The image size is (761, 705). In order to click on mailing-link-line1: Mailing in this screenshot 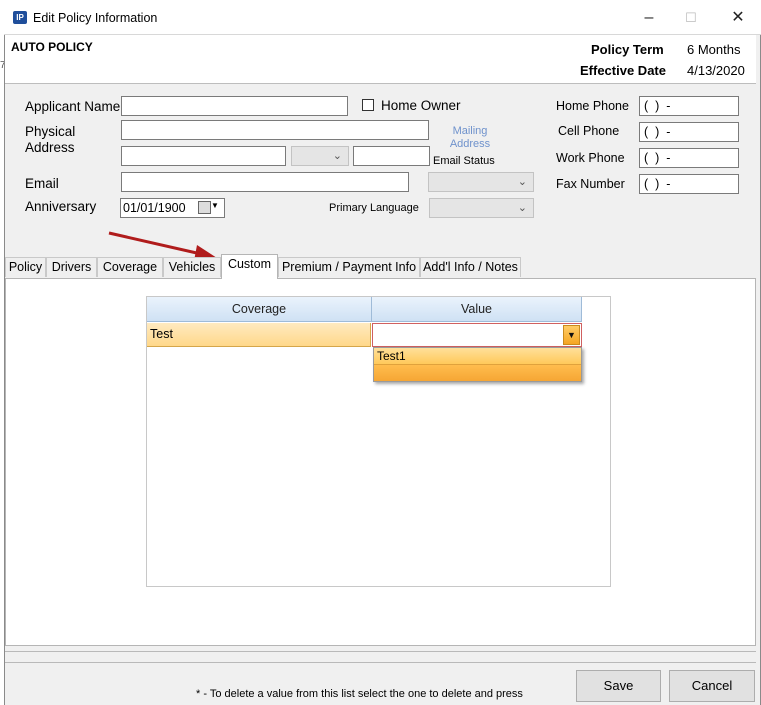, I will do `click(470, 131)`.